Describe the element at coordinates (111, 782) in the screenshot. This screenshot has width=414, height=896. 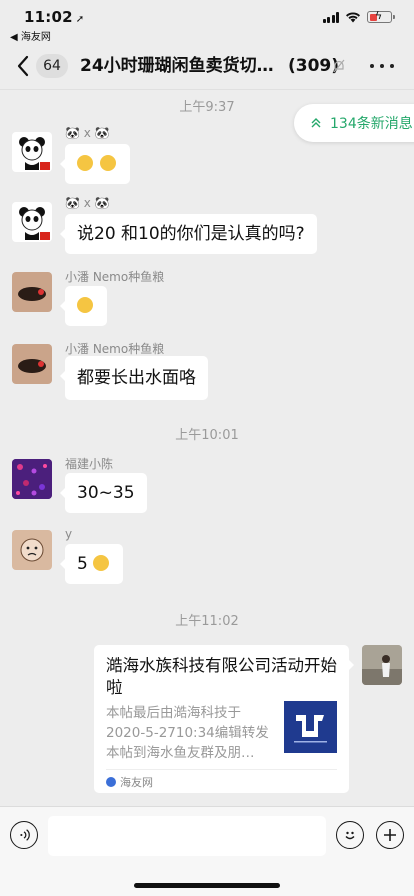
I see `source-app-icon` at that location.